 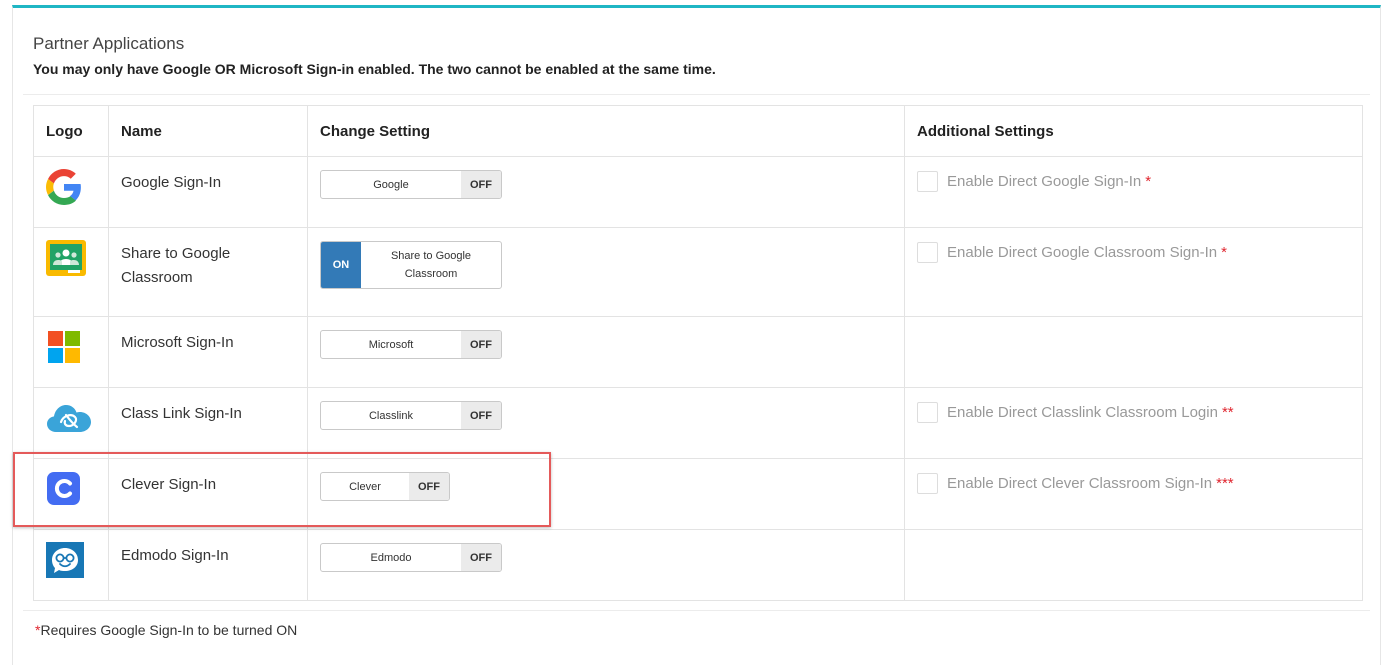 What do you see at coordinates (208, 494) in the screenshot?
I see `app-name: Clever Sign-In` at bounding box center [208, 494].